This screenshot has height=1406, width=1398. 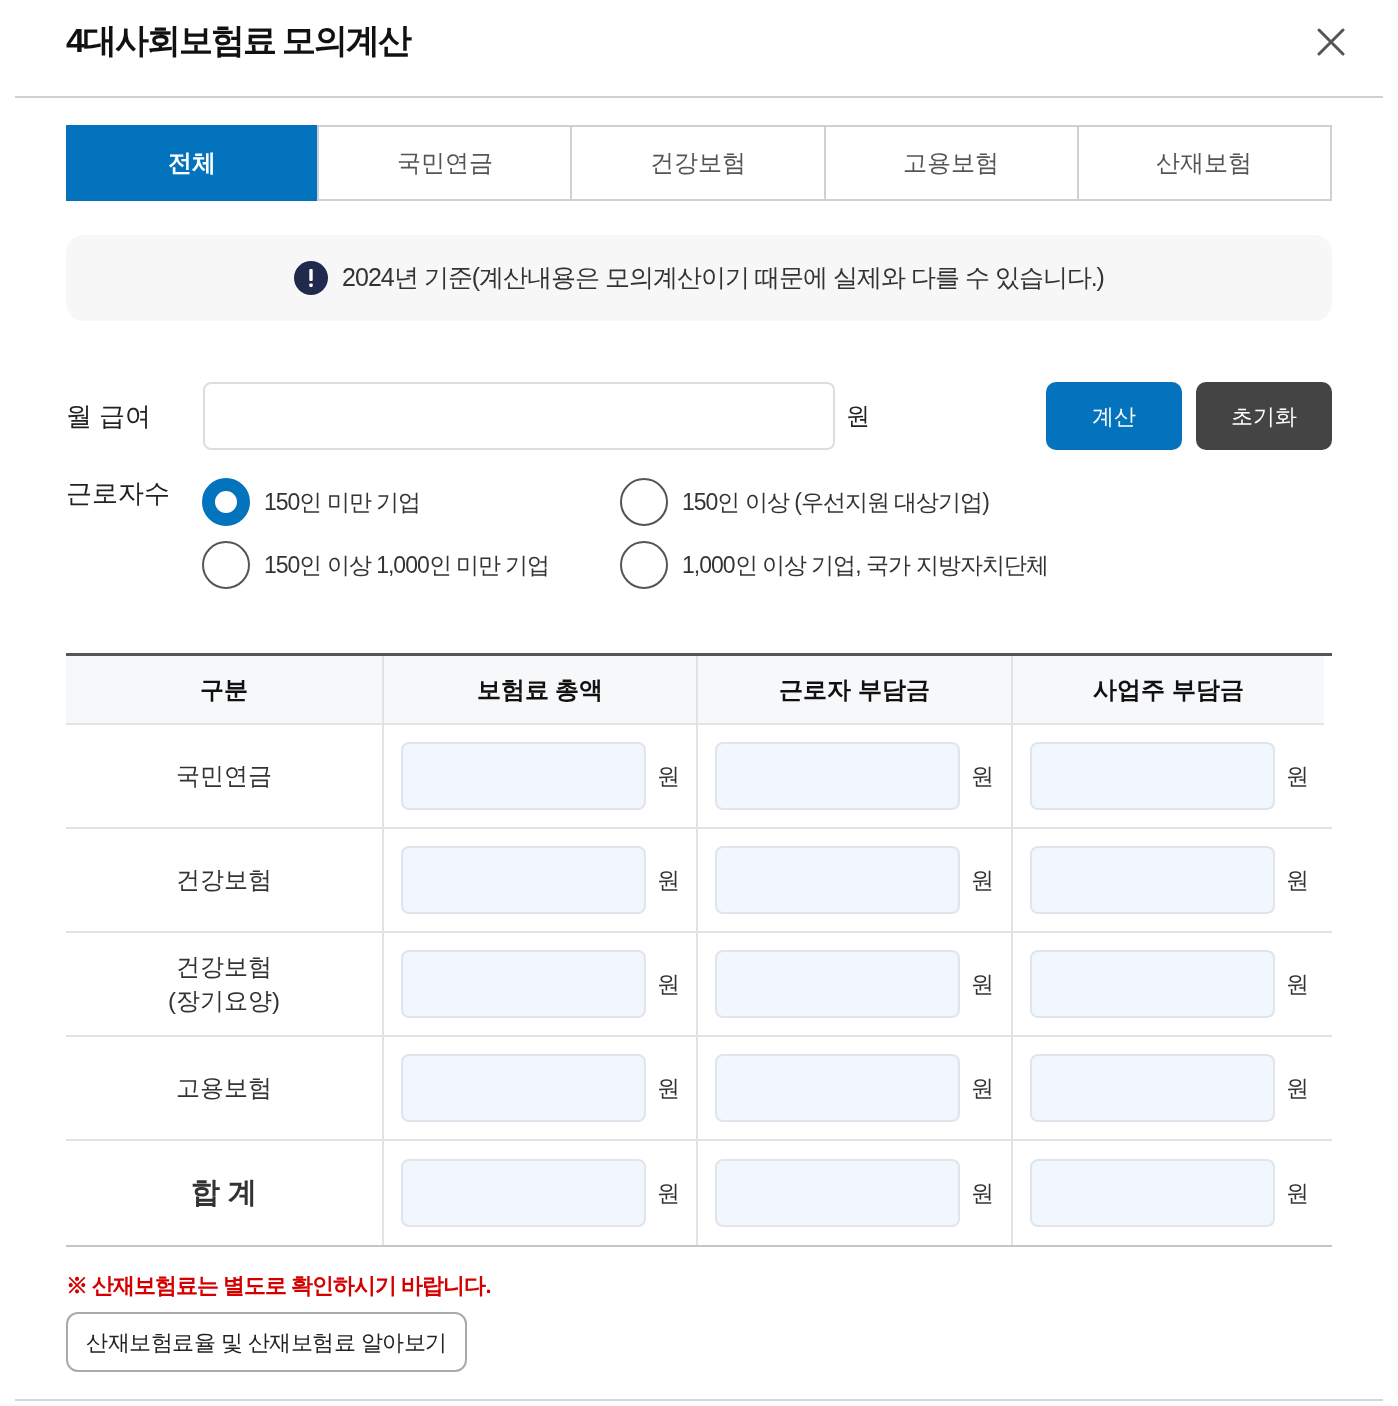 I want to click on row-label: 건강보험 (장기요양), so click(x=224, y=984).